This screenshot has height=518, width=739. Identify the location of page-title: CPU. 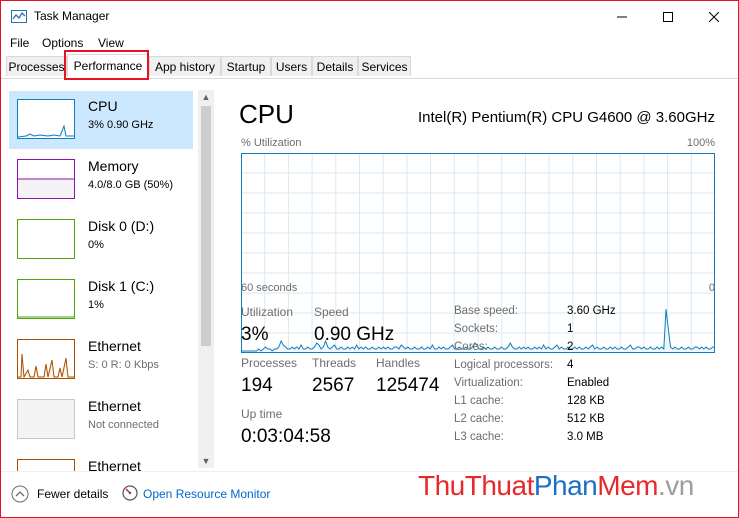
(266, 114).